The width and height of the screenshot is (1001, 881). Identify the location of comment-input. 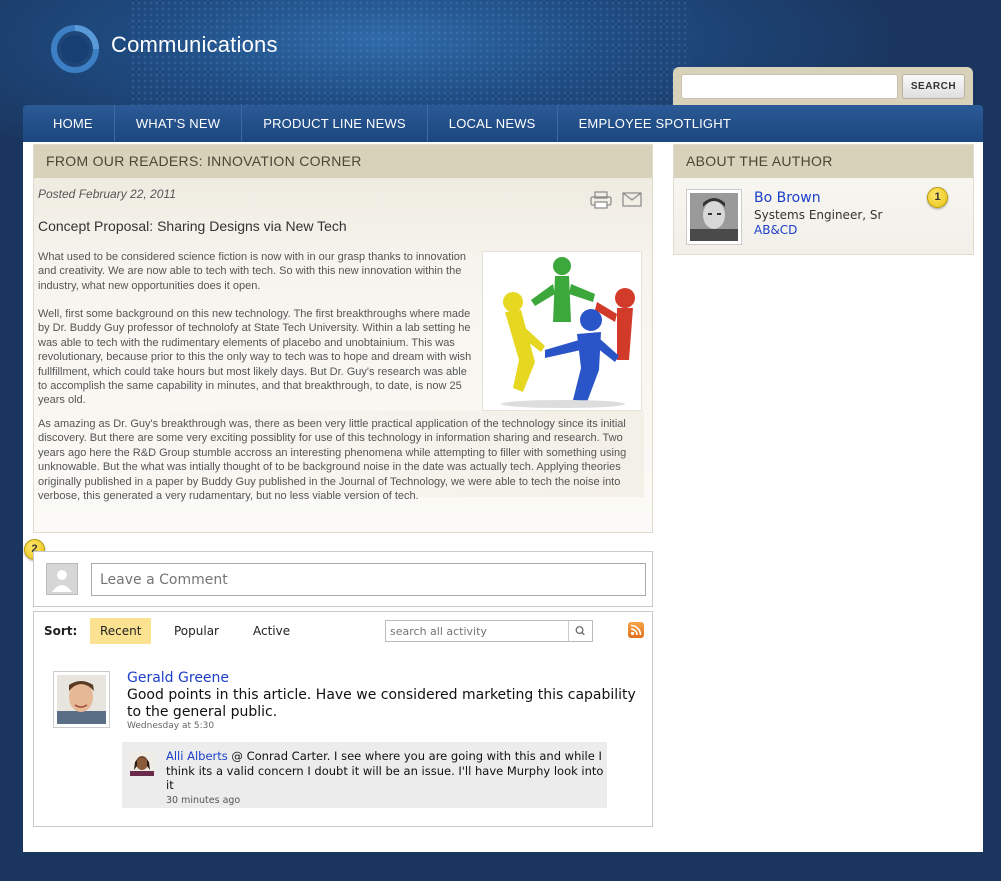
(368, 579).